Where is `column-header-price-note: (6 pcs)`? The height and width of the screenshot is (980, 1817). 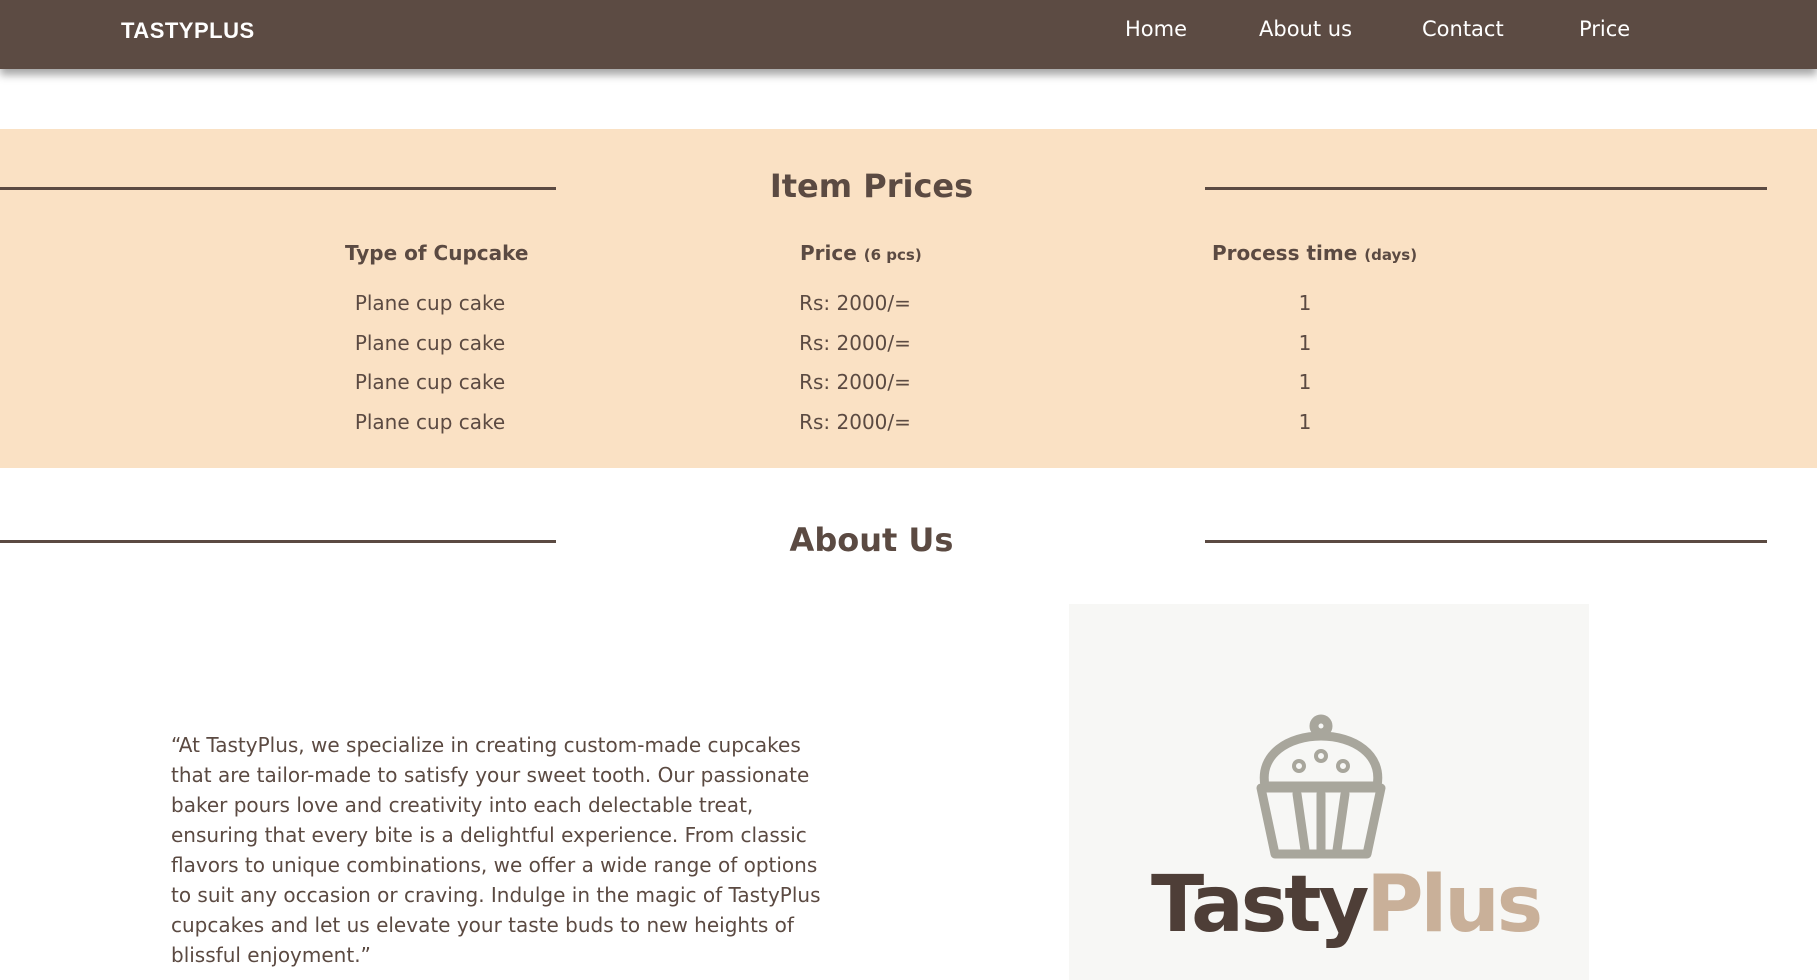 column-header-price-note: (6 pcs) is located at coordinates (892, 255).